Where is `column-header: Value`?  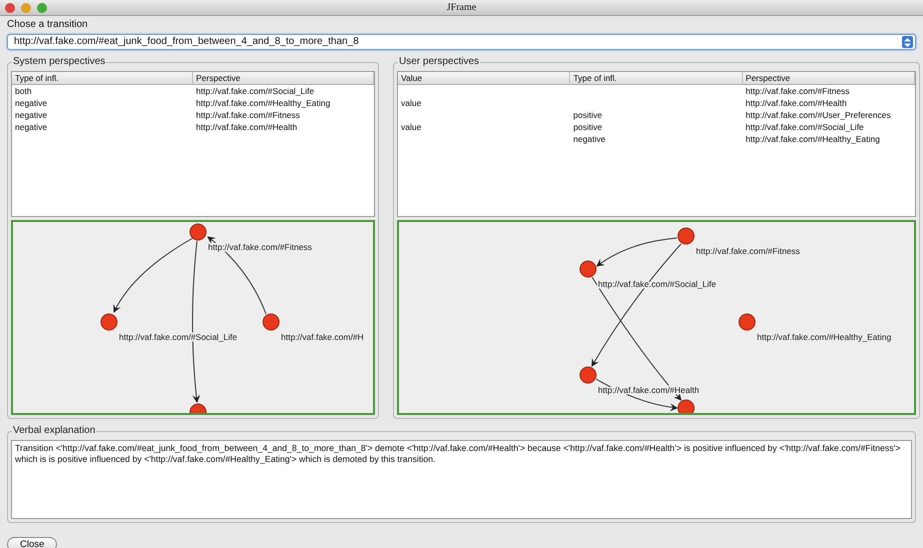
column-header: Value is located at coordinates (484, 78).